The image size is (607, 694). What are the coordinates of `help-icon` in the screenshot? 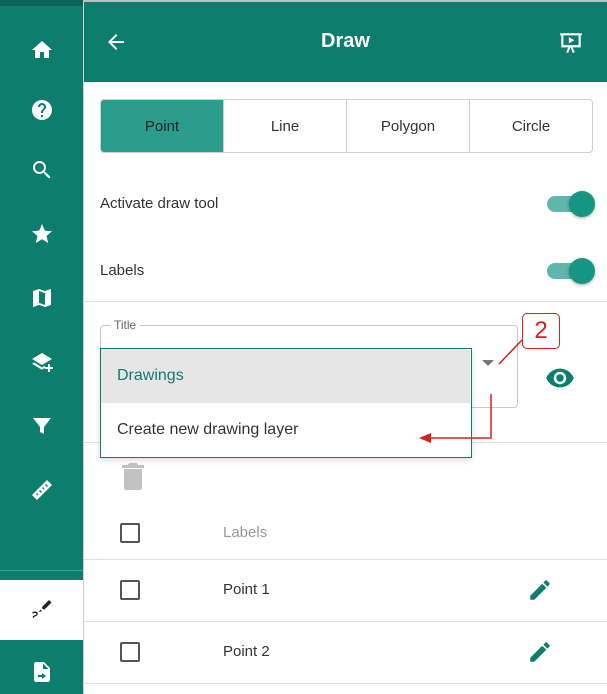 It's located at (41, 110).